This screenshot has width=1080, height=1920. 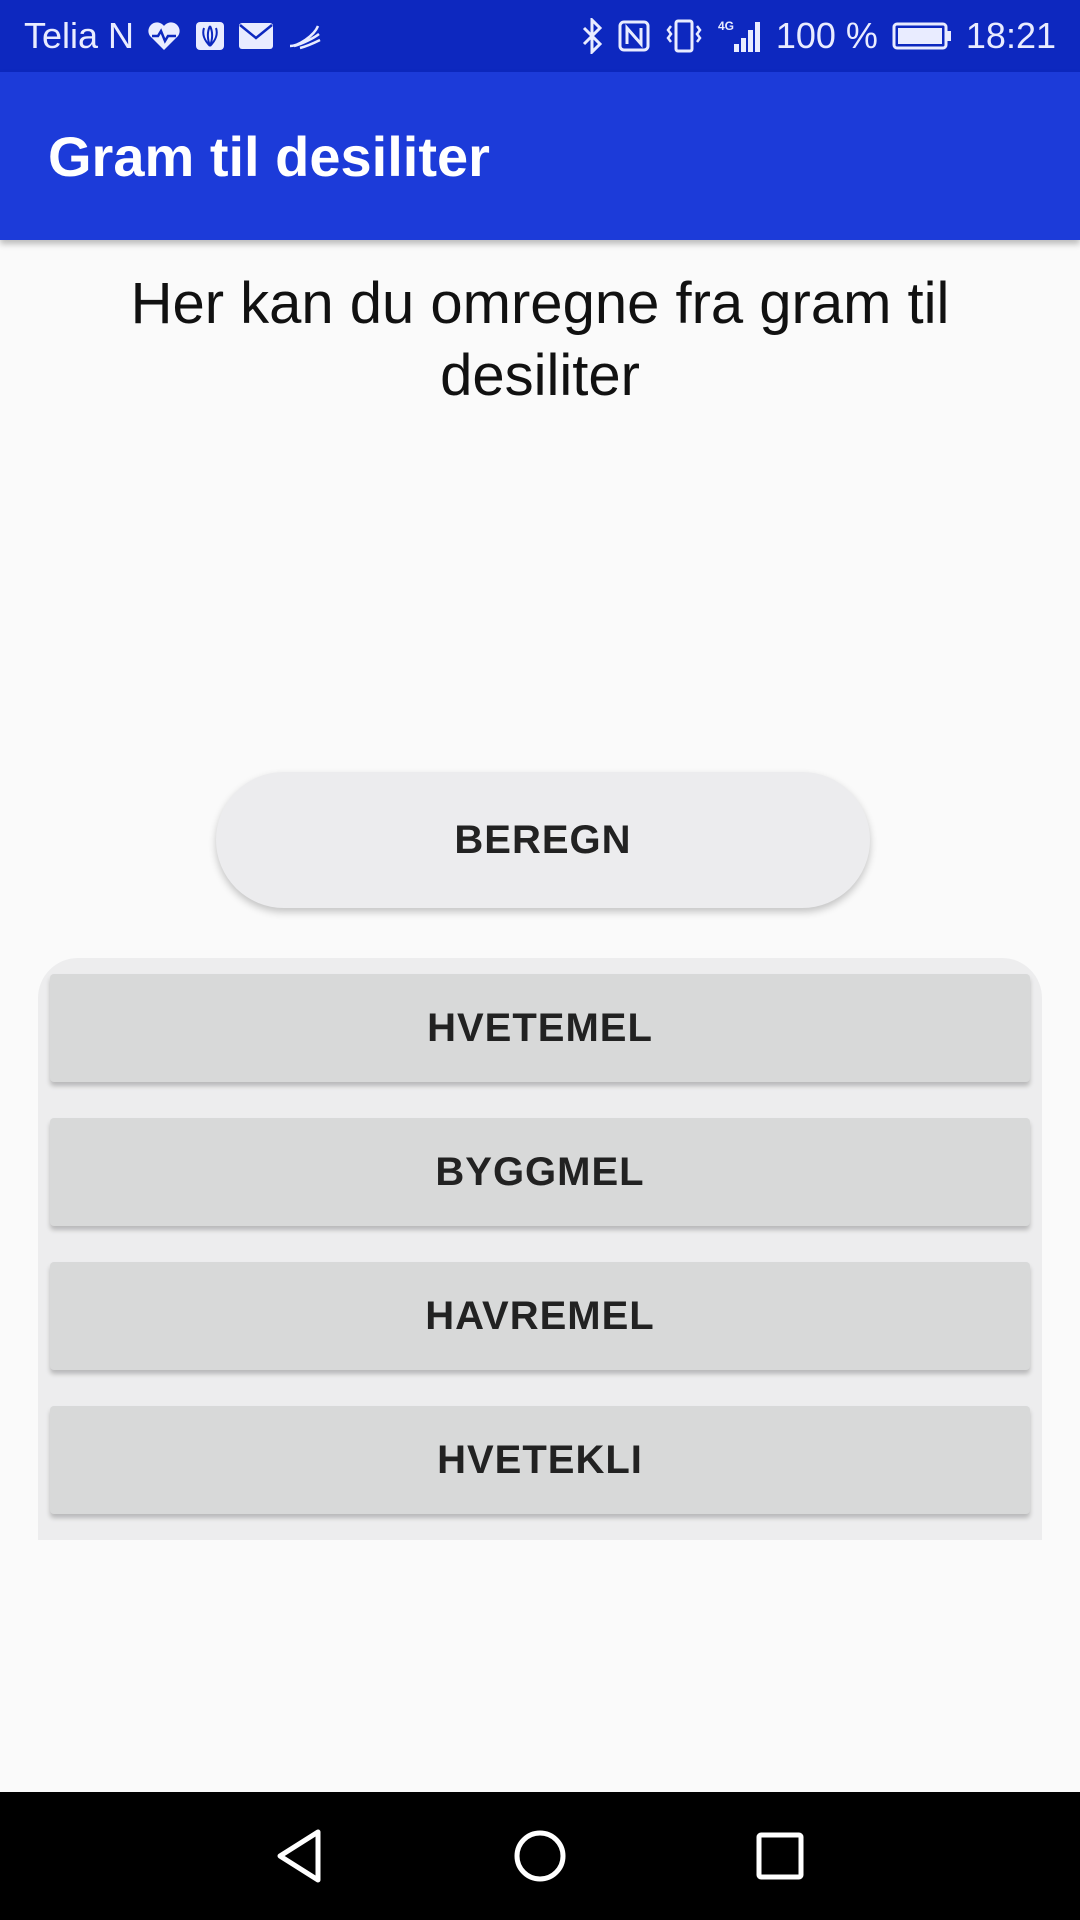 What do you see at coordinates (540, 1172) in the screenshot?
I see `byggmel-button: BYGGMEL` at bounding box center [540, 1172].